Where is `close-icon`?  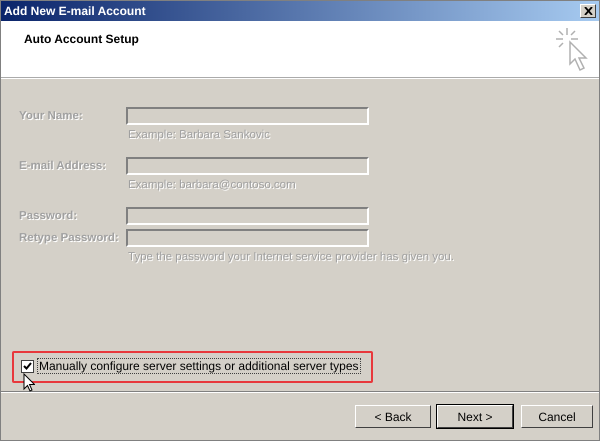 close-icon is located at coordinates (588, 11).